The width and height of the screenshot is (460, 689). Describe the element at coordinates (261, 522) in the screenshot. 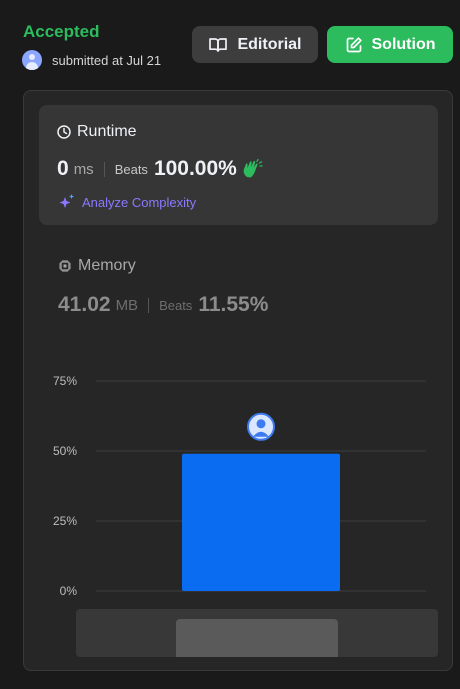

I see `chart-bar` at that location.